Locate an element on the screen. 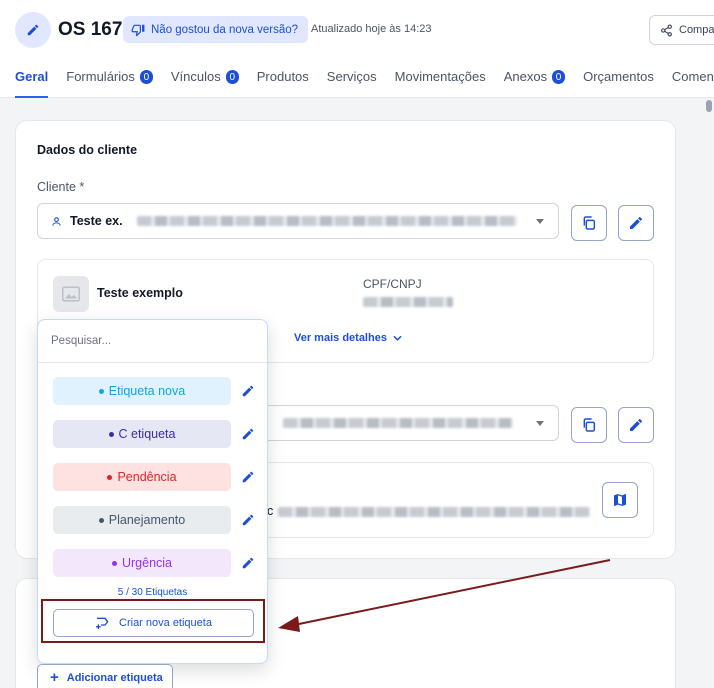 The width and height of the screenshot is (714, 688). client-select-value: Teste ex. is located at coordinates (96, 221).